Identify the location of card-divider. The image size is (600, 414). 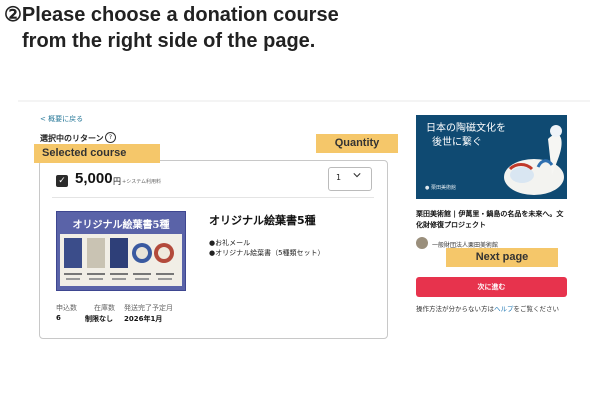
(213, 197).